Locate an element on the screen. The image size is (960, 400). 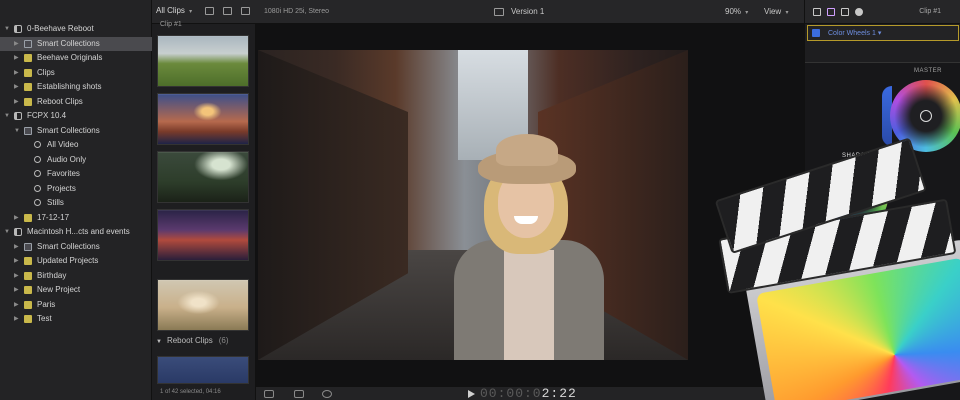
sidebar-item-label: Updated Projects is located at coordinates (68, 260).